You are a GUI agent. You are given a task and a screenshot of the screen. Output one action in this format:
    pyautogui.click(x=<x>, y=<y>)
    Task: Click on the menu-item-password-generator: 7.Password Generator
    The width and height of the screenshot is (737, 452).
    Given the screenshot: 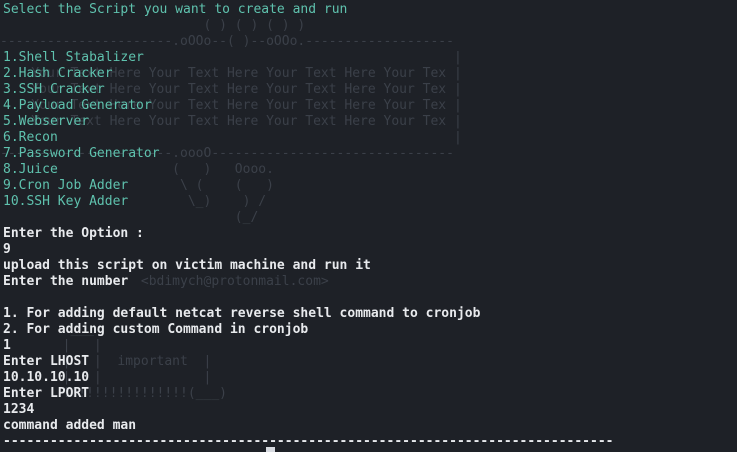 What is the action you would take?
    pyautogui.click(x=81, y=153)
    